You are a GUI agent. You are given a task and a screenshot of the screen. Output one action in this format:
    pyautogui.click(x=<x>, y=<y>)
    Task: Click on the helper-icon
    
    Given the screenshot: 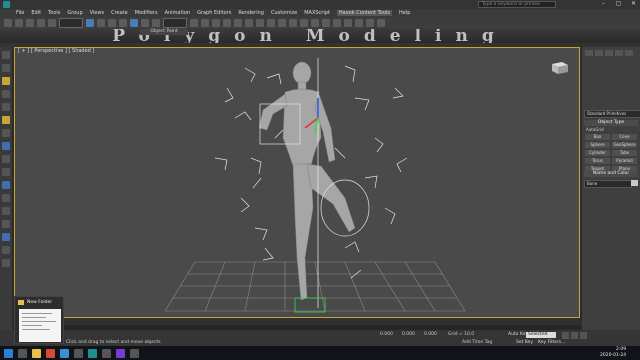 What is the action you would take?
    pyautogui.click(x=6, y=107)
    